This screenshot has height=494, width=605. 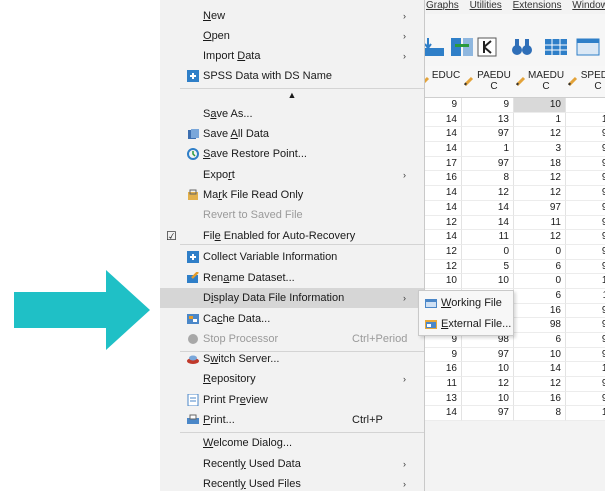 What do you see at coordinates (537, 5) in the screenshot?
I see `menu-extensions: Extensions` at bounding box center [537, 5].